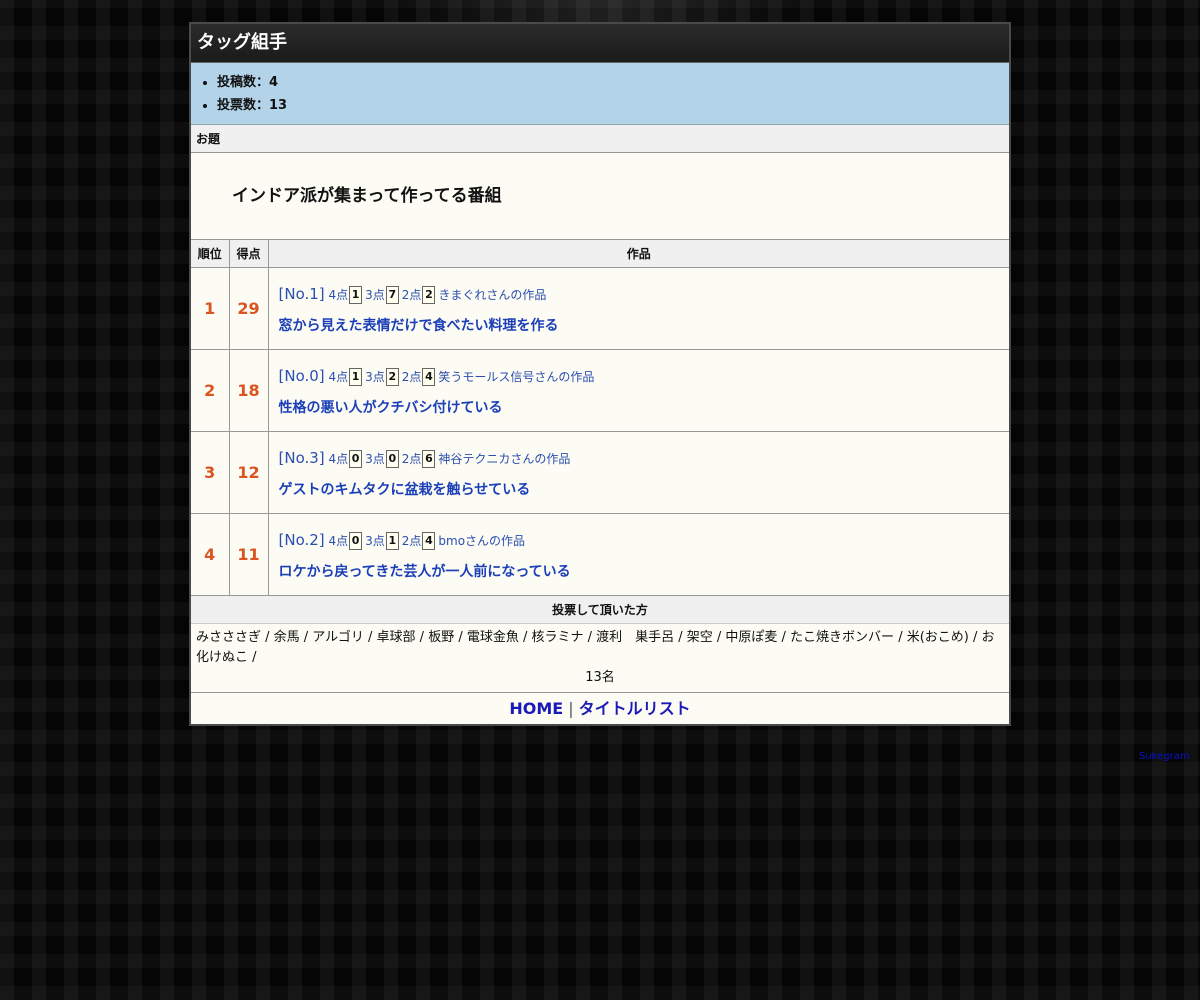 This screenshot has width=1200, height=1000. I want to click on entry-meta: [No.3] 4点 0 3点 0 2点 6 神谷テクニカさんの作品, so click(644, 458).